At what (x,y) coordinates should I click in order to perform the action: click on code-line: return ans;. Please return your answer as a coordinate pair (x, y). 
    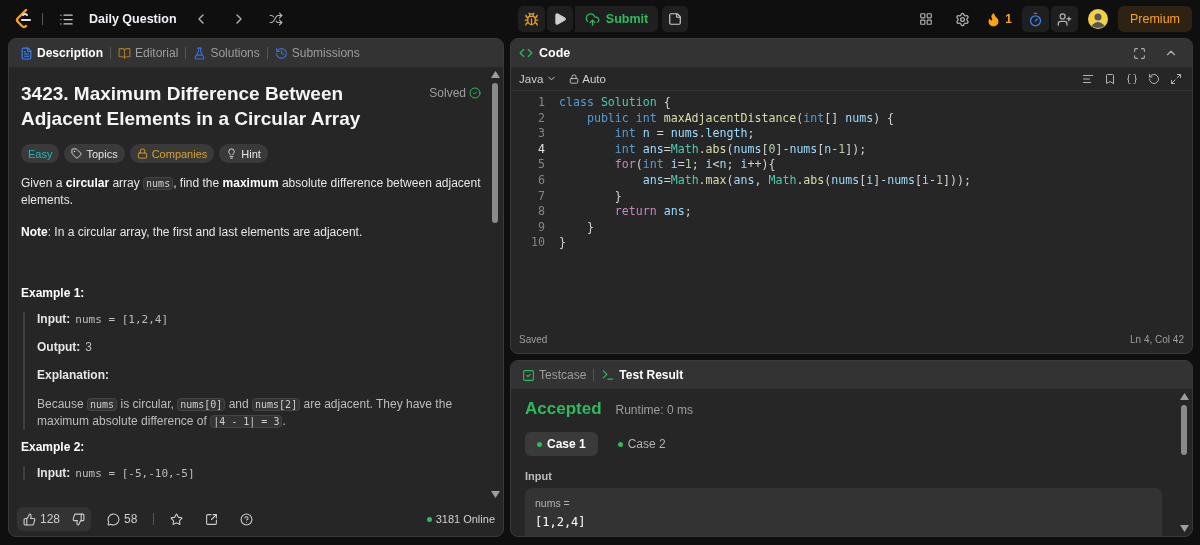
    Looking at the image, I should click on (652, 212).